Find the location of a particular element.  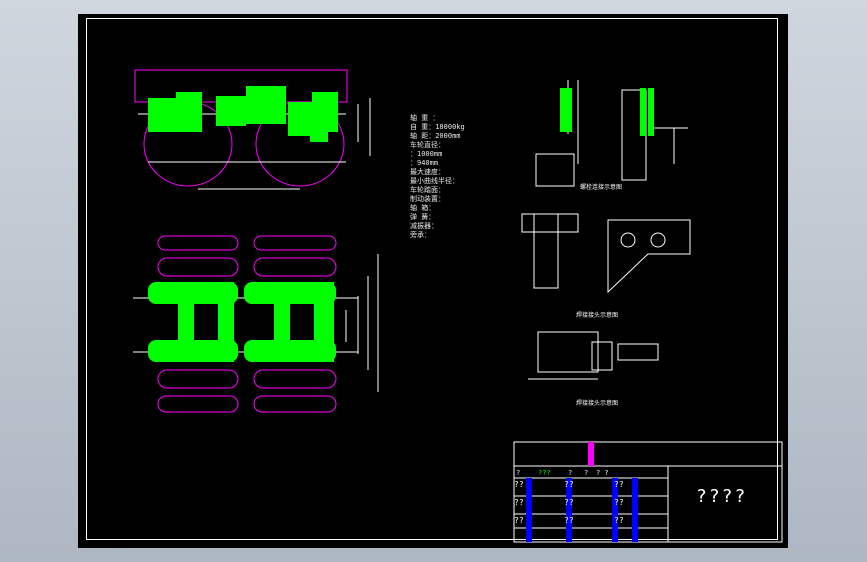

spec-line: 自 重：18000kg is located at coordinates (437, 127).